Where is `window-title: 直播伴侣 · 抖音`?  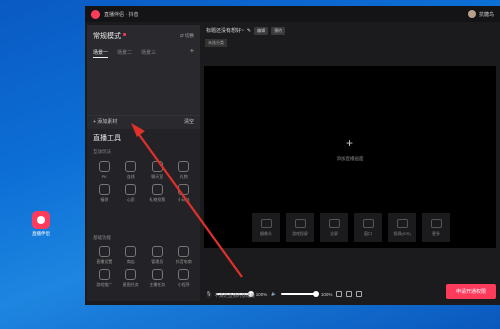 window-title: 直播伴侣 · 抖音 is located at coordinates (121, 14).